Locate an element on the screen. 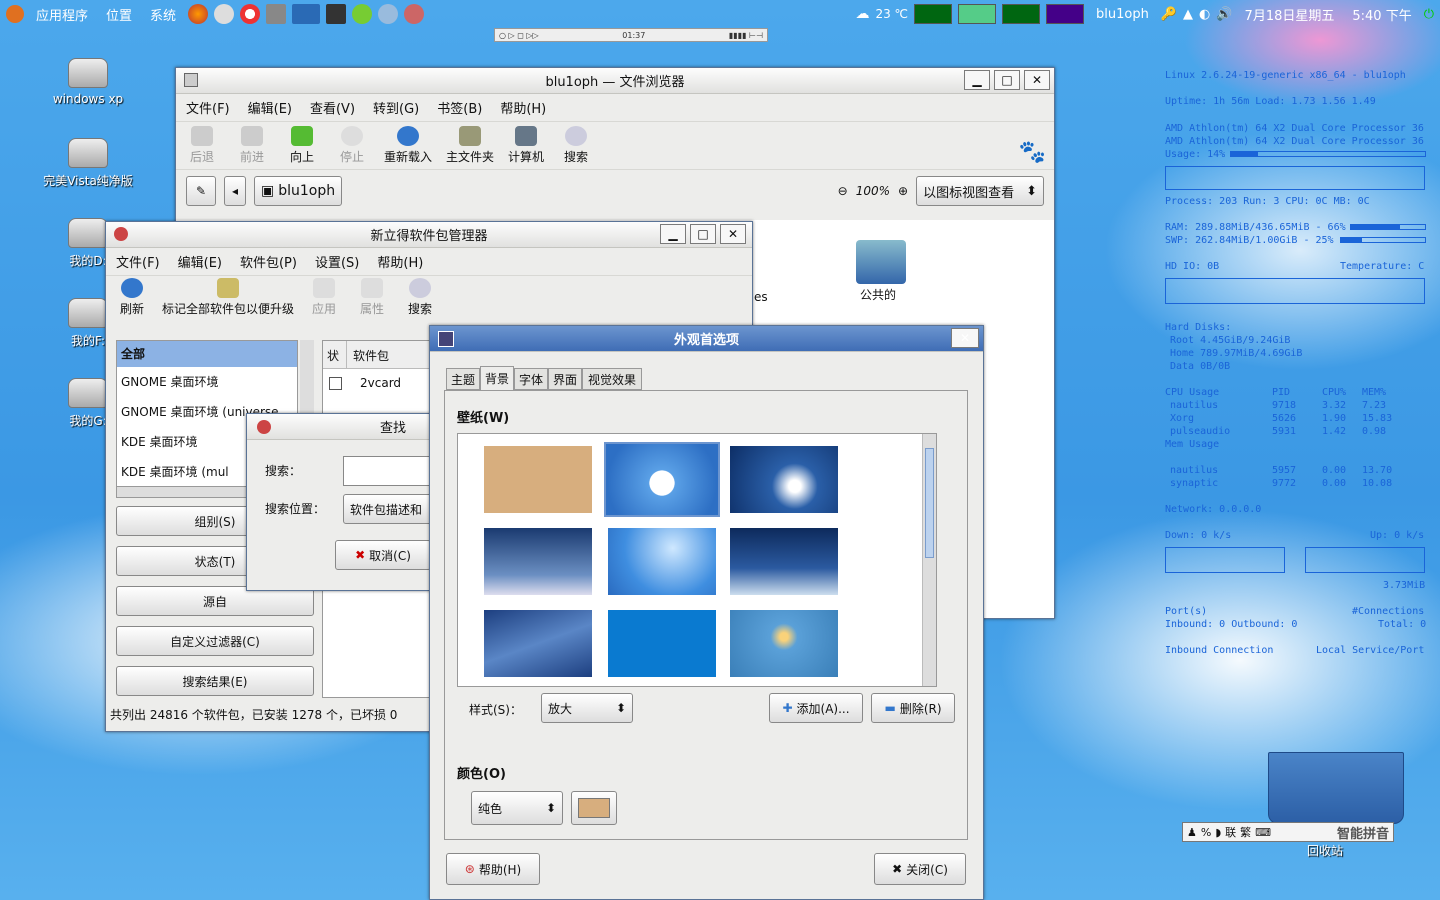 Image resolution: width=1440 pixels, height=900 pixels. appearance-icon is located at coordinates (446, 339).